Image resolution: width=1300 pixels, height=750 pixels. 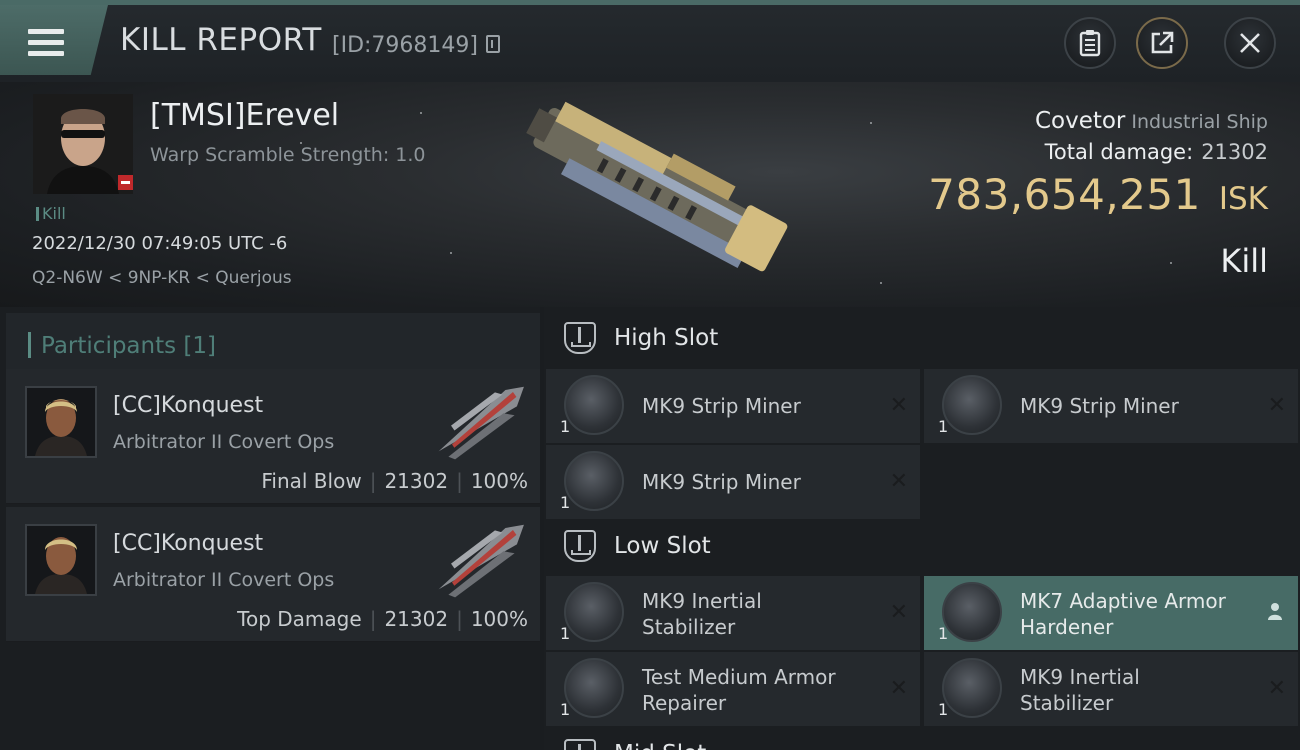 What do you see at coordinates (739, 677) in the screenshot?
I see `module-name-line1: Test Medium Armor` at bounding box center [739, 677].